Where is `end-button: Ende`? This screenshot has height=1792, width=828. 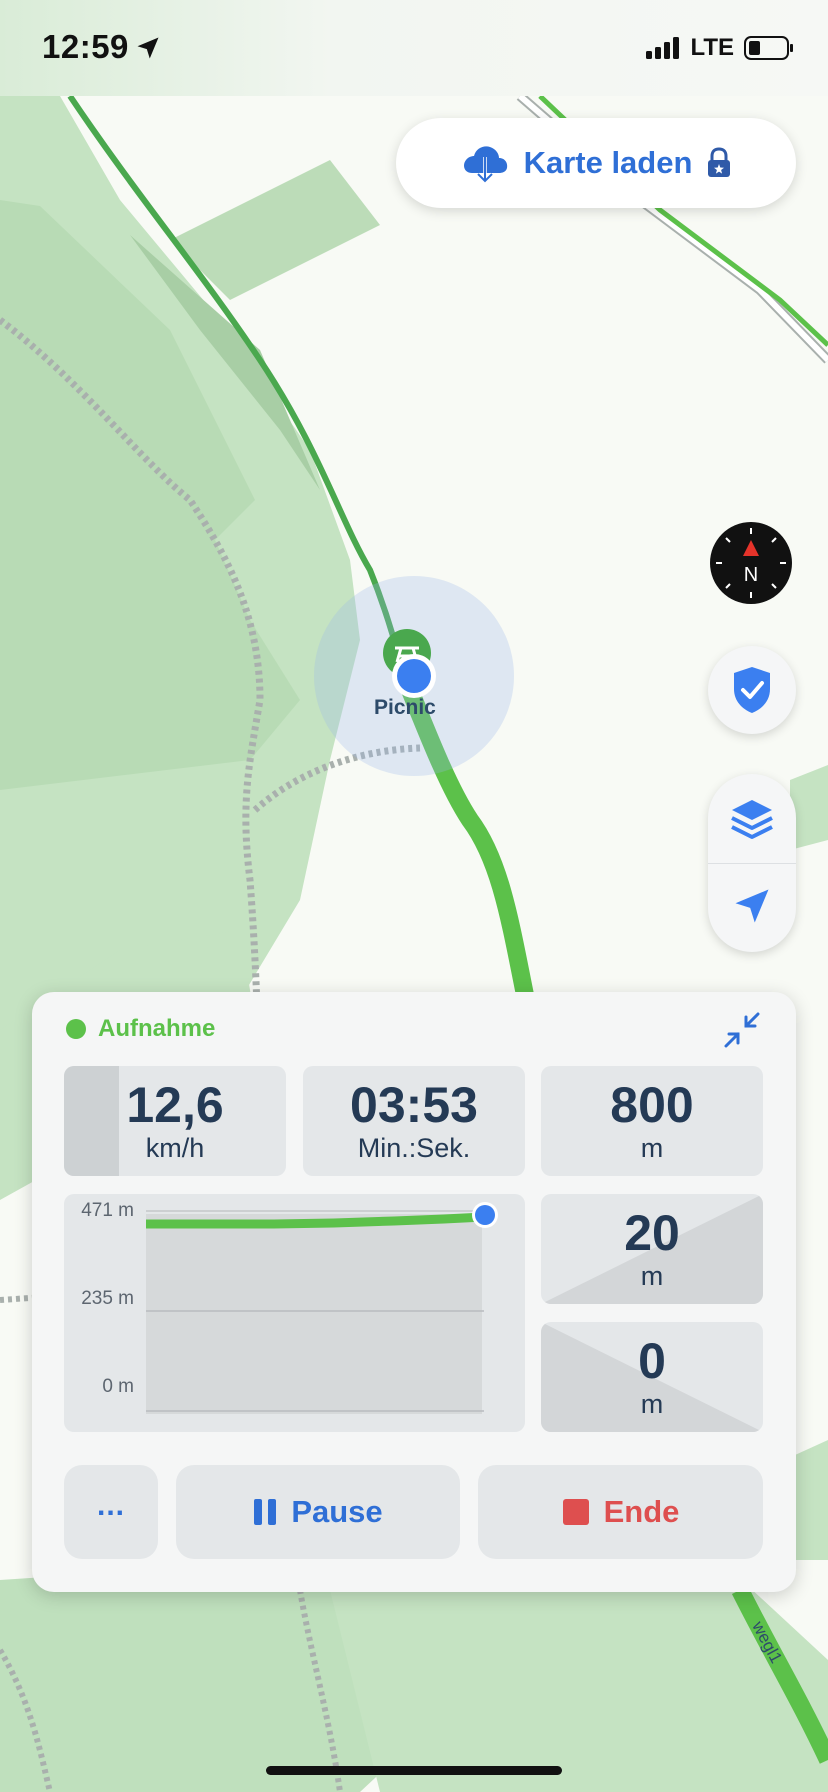
end-button: Ende is located at coordinates (620, 1512).